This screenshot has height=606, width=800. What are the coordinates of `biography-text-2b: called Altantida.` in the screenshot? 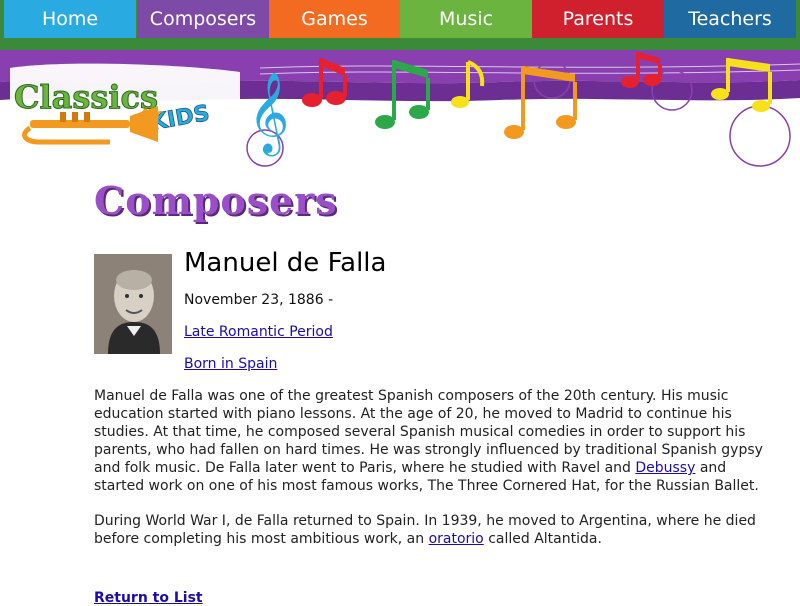 It's located at (542, 539).